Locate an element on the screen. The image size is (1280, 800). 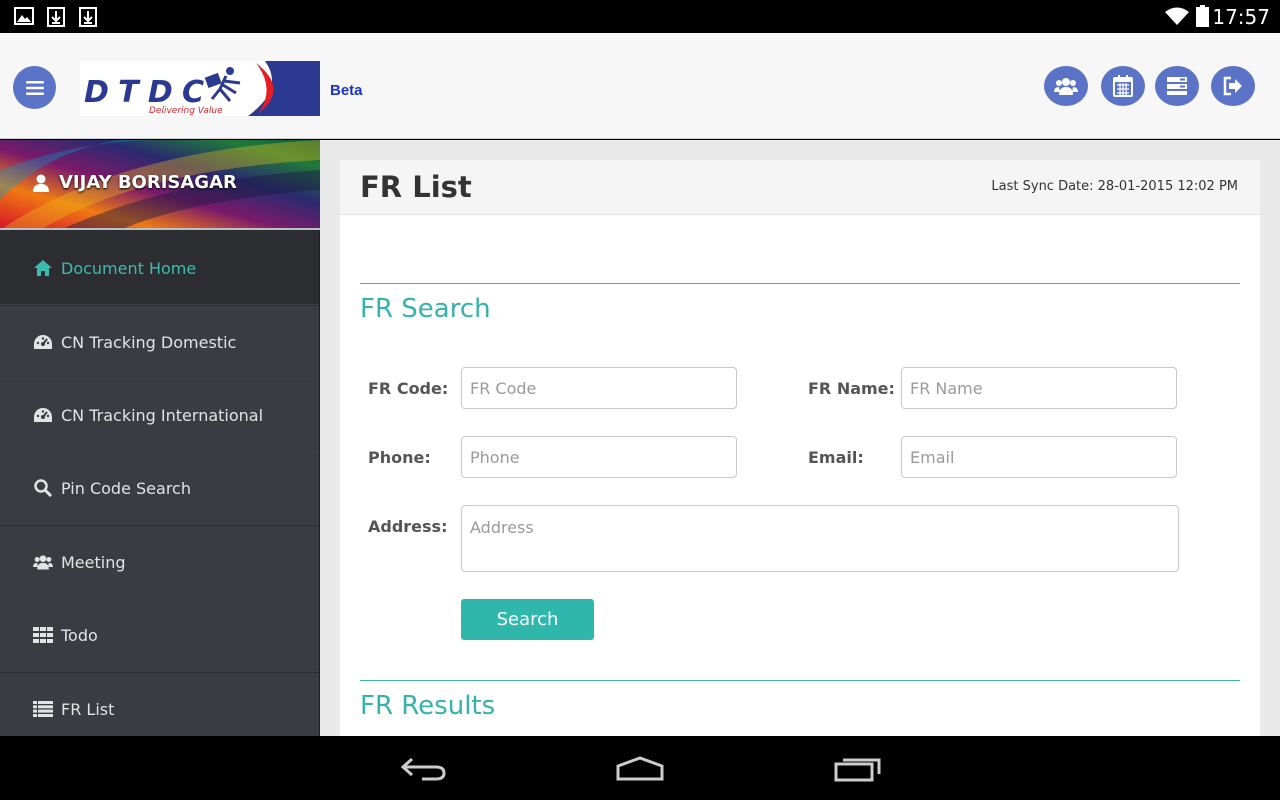
sidebar-item-label: CN Tracking International is located at coordinates (162, 415).